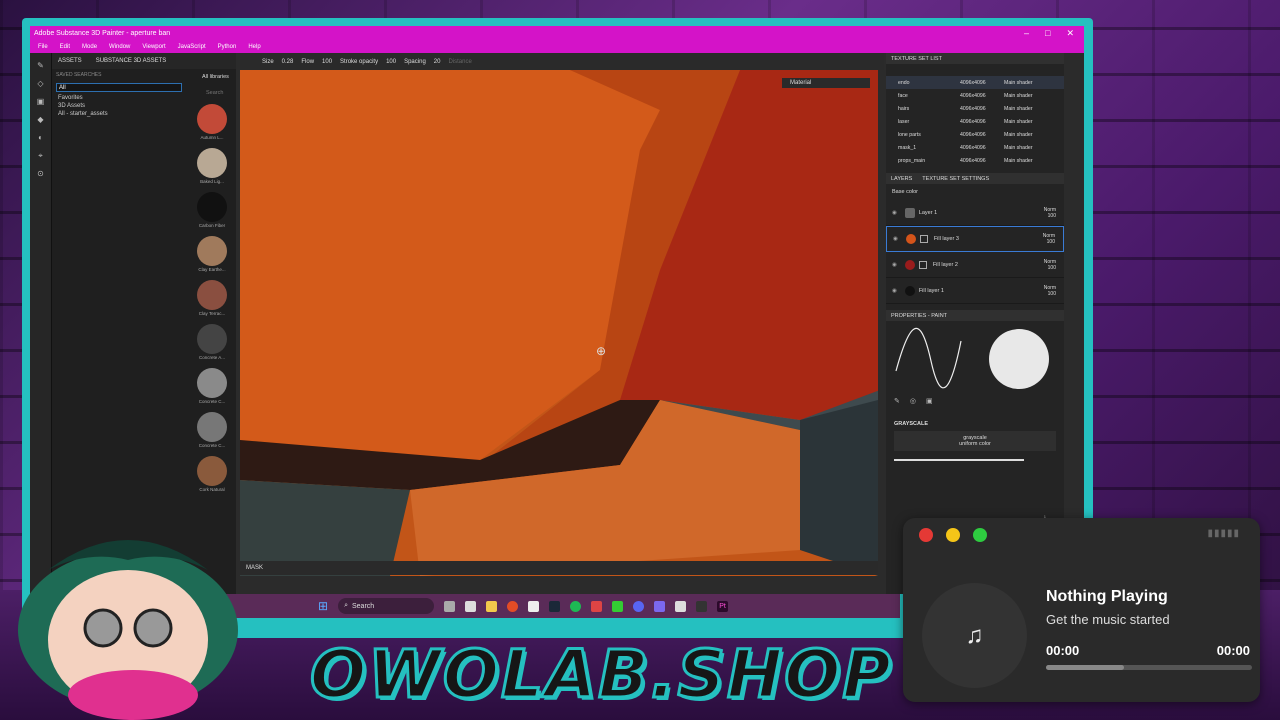  What do you see at coordinates (913, 404) in the screenshot?
I see `material-tab-icon: ◎` at bounding box center [913, 404].